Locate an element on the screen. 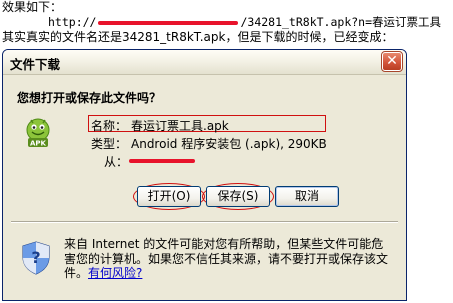  name-label: 名称： is located at coordinates (109, 126).